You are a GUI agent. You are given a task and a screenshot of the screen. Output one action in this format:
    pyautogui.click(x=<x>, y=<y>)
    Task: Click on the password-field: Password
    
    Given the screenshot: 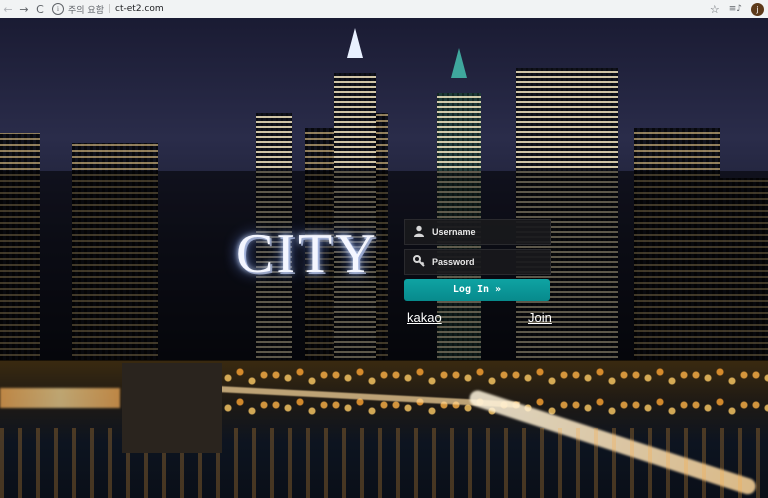 What is the action you would take?
    pyautogui.click(x=477, y=262)
    